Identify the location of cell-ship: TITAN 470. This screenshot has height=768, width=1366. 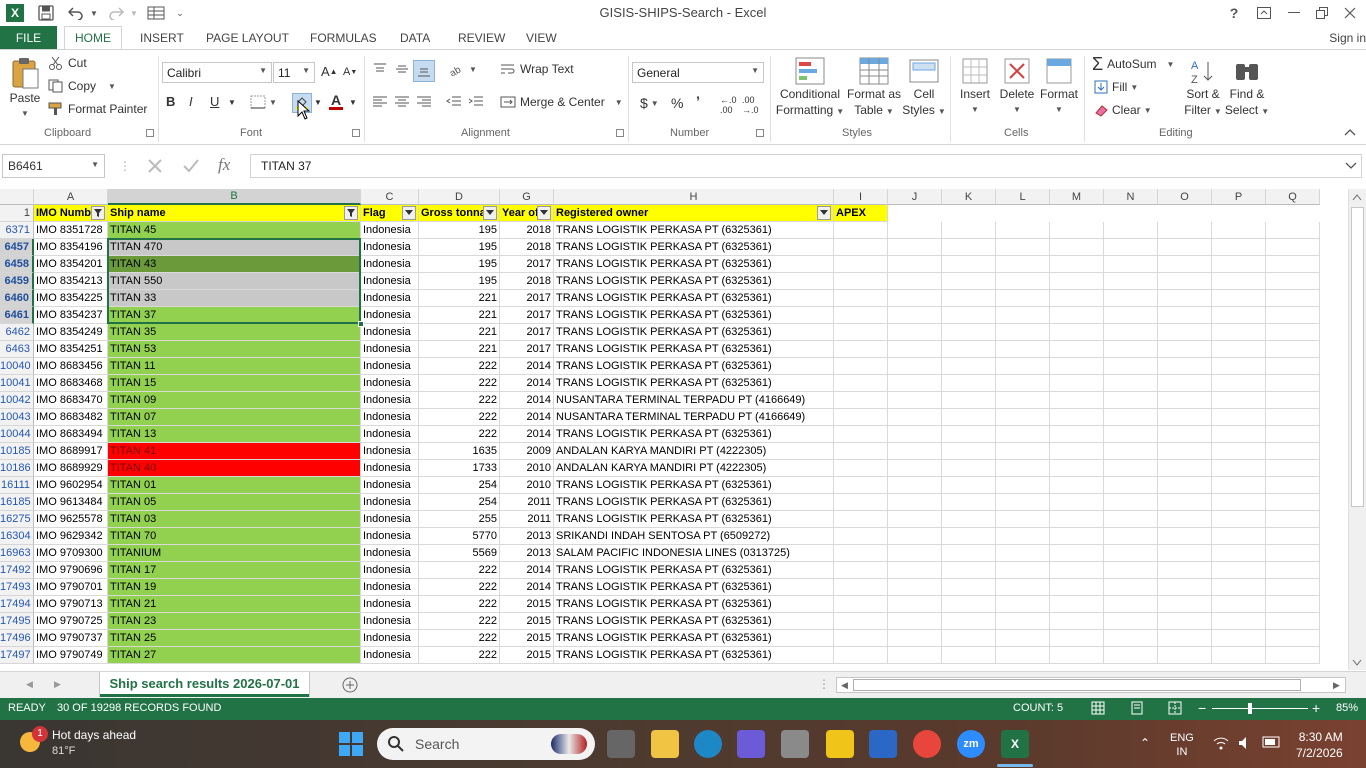
(234, 247).